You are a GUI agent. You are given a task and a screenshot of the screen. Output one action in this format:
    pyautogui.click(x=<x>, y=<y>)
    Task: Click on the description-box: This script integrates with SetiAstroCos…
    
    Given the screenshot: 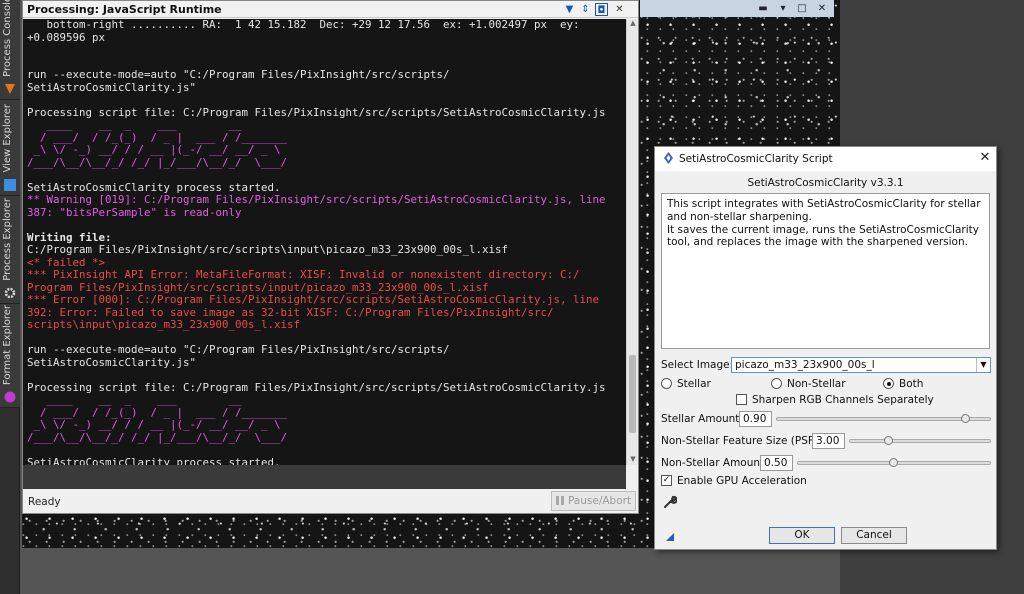 What is the action you would take?
    pyautogui.click(x=825, y=271)
    